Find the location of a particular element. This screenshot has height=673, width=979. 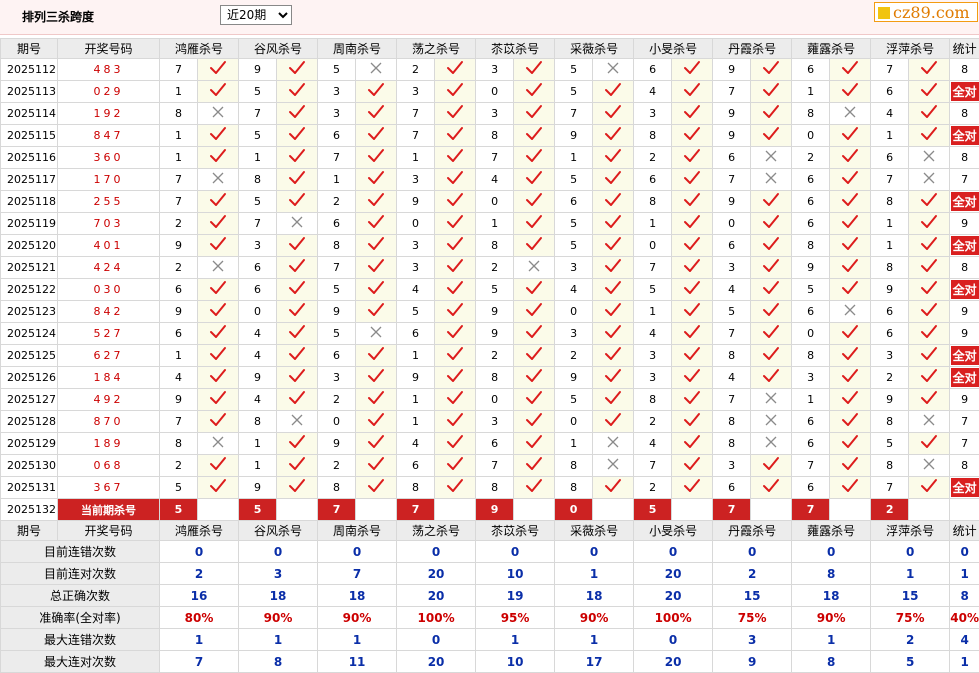

current-kill-number: 7 is located at coordinates (337, 510).